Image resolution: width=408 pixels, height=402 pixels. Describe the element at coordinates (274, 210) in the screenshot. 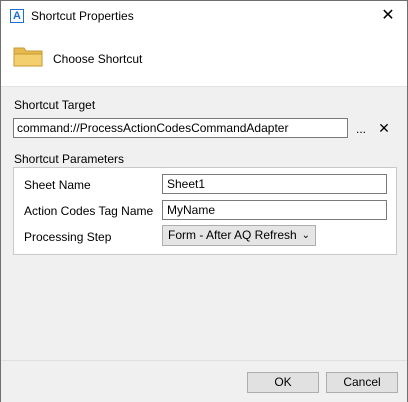

I see `action-codes-tag-name-input: MyName` at that location.